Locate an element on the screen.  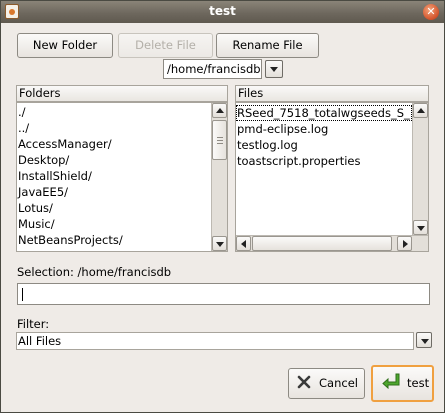
filter-label: Filter: is located at coordinates (33, 324).